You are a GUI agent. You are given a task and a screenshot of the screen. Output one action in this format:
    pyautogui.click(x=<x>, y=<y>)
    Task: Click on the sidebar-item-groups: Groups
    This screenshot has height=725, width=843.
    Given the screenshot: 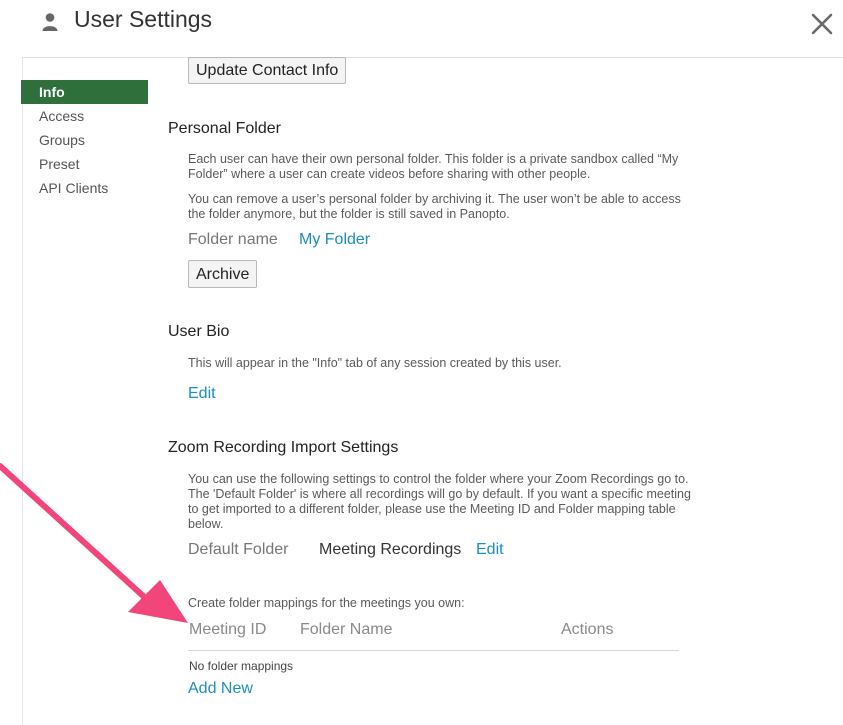 What is the action you would take?
    pyautogui.click(x=84, y=140)
    